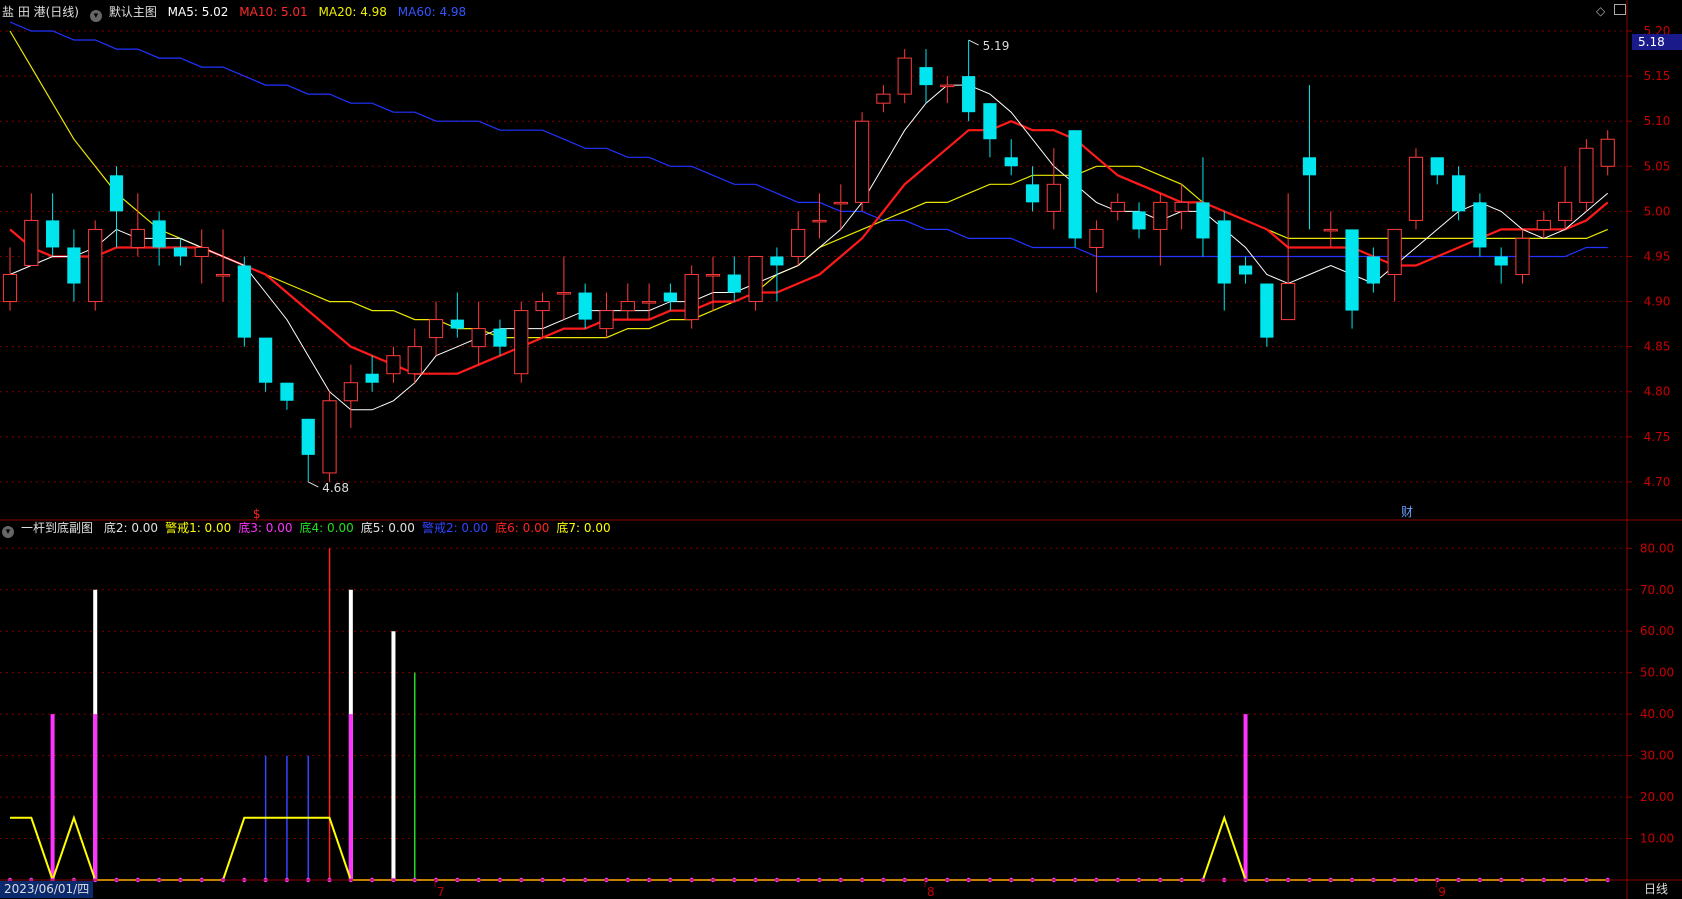 The height and width of the screenshot is (899, 1682). What do you see at coordinates (931, 892) in the screenshot?
I see `month-label: 8` at bounding box center [931, 892].